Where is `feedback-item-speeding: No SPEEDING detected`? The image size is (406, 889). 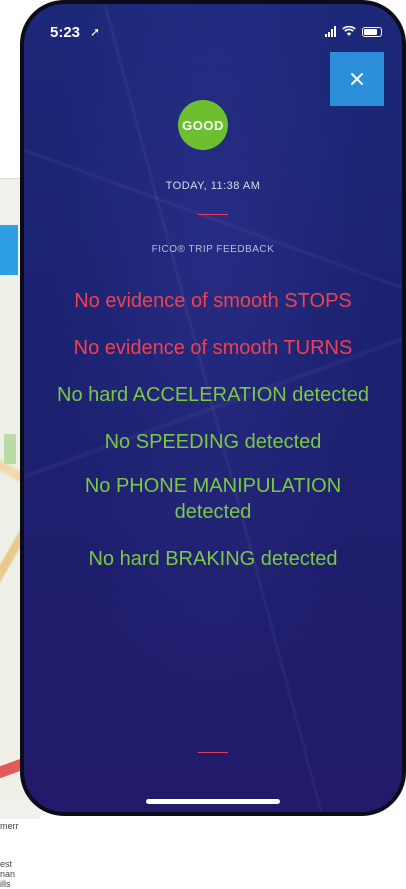 feedback-item-speeding: No SPEEDING detected is located at coordinates (213, 442).